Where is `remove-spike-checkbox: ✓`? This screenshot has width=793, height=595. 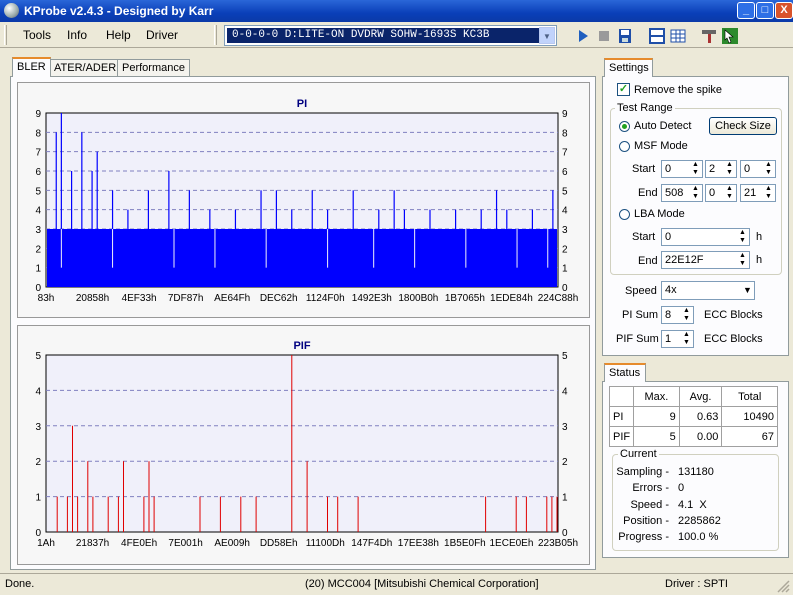 remove-spike-checkbox: ✓ is located at coordinates (623, 89).